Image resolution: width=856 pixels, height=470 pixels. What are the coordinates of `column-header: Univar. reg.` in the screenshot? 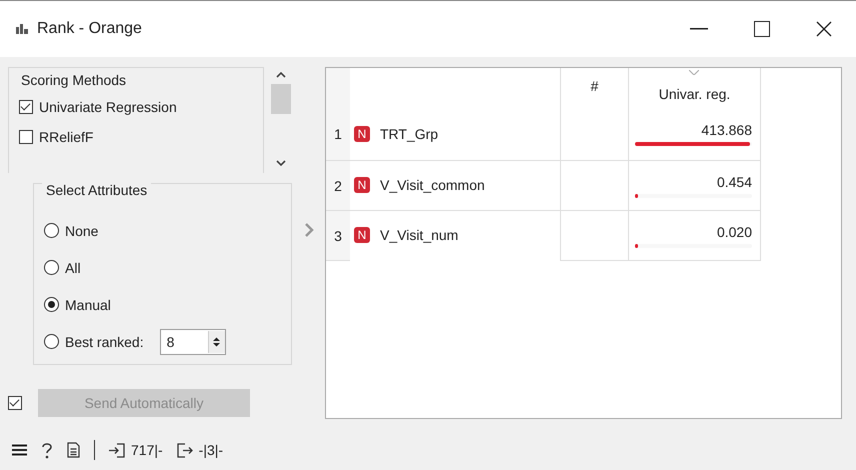 It's located at (694, 88).